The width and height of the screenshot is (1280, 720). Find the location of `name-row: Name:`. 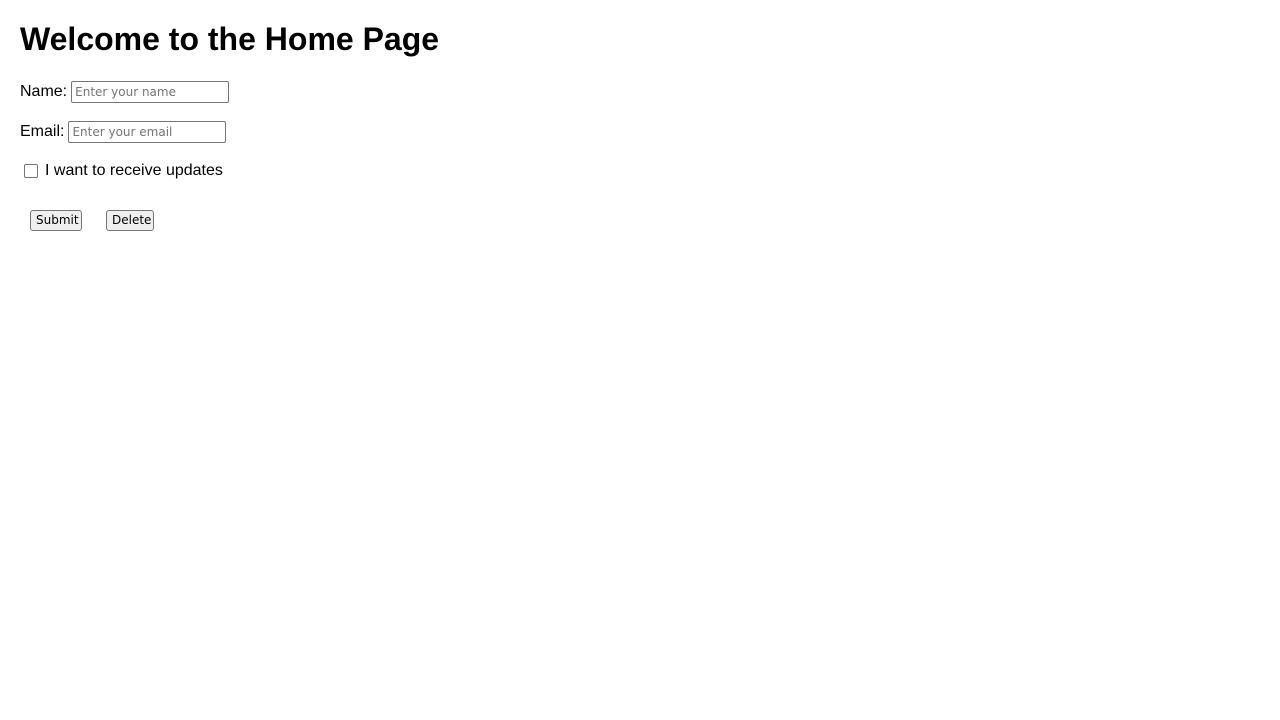

name-row: Name: is located at coordinates (125, 92).